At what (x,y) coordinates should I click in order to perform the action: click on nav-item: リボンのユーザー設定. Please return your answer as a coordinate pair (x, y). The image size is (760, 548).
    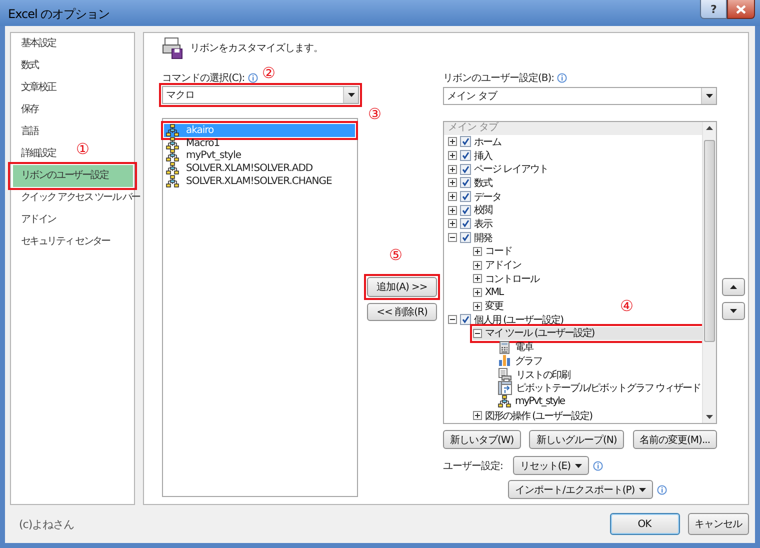
    Looking at the image, I should click on (73, 176).